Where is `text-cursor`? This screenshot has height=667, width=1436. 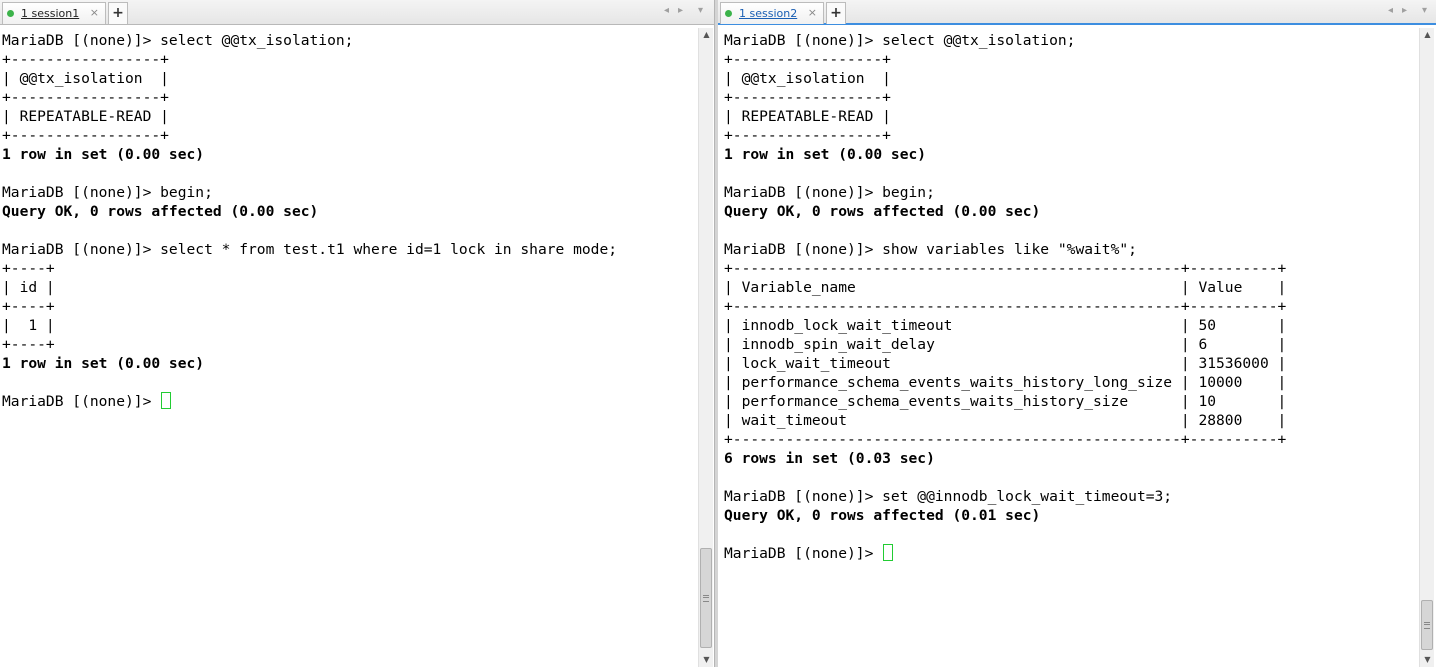
text-cursor is located at coordinates (888, 552).